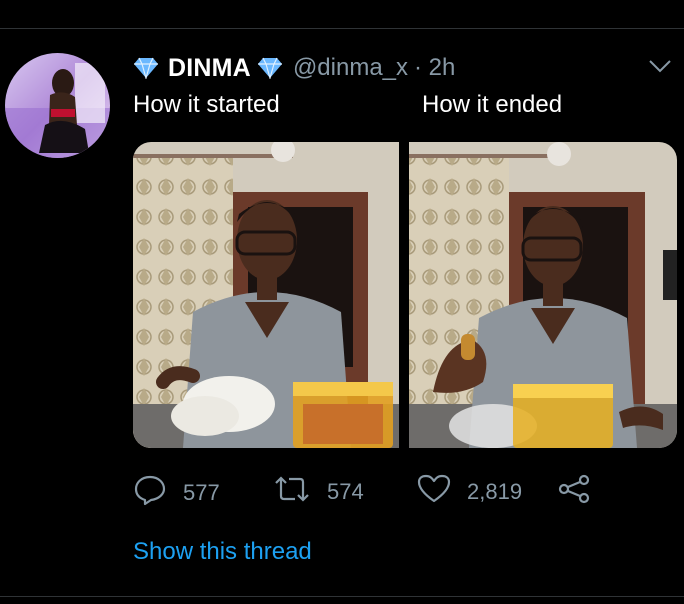 The image size is (684, 604). What do you see at coordinates (206, 104) in the screenshot?
I see `tweet-text-left: How it started` at bounding box center [206, 104].